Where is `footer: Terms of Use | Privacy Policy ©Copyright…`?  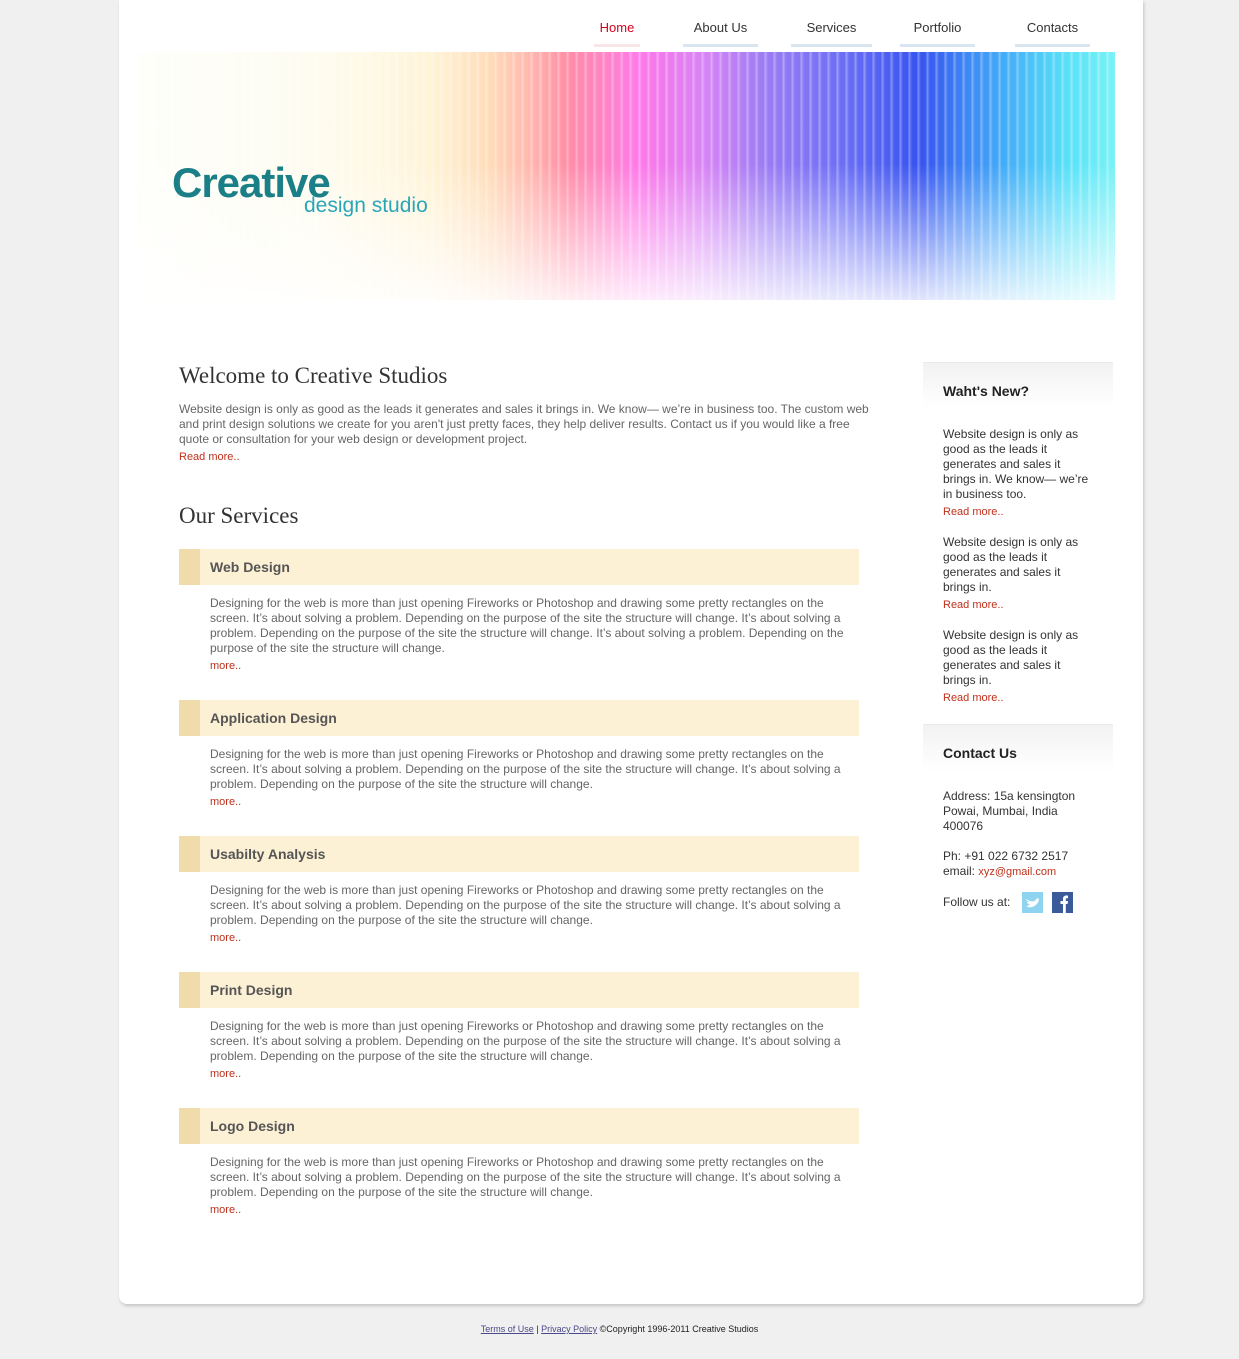 footer: Terms of Use | Privacy Policy ©Copyright… is located at coordinates (619, 1329).